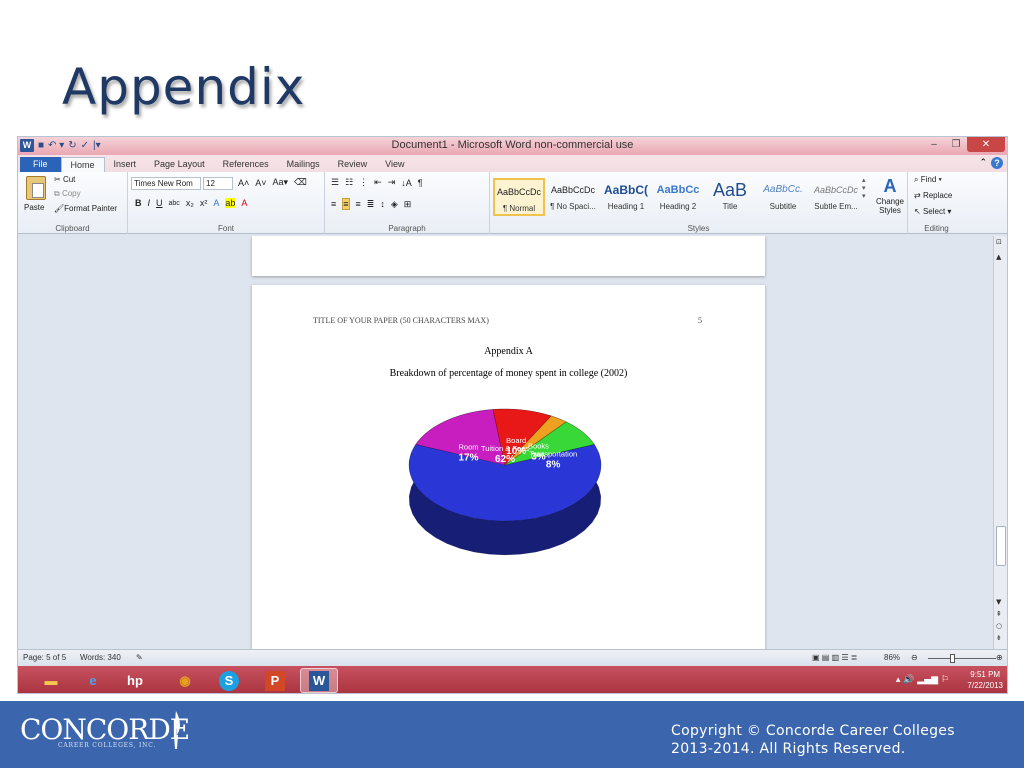  I want to click on increase-indent-icon: ⇥, so click(392, 182).